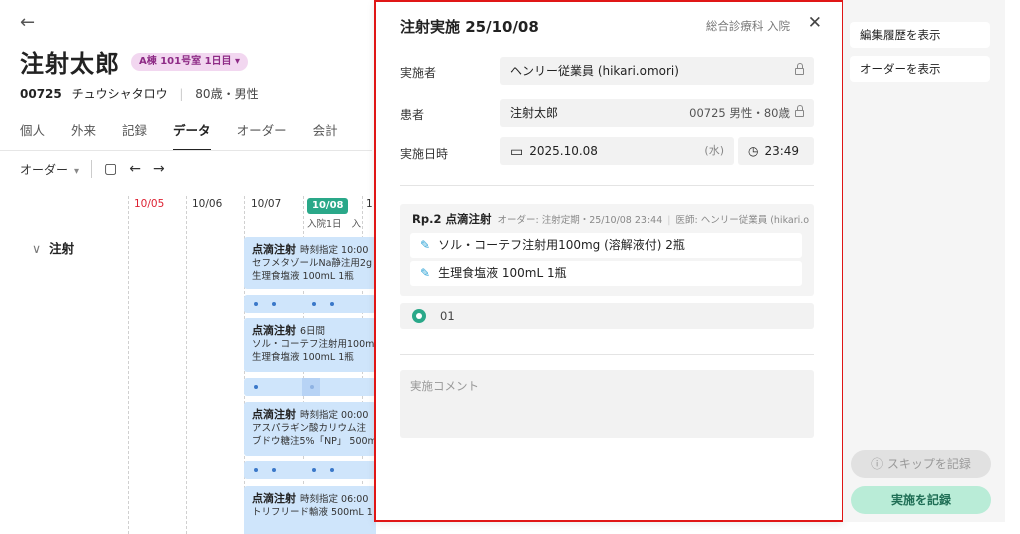  I want to click on calendar-icon: ▢, so click(110, 169).